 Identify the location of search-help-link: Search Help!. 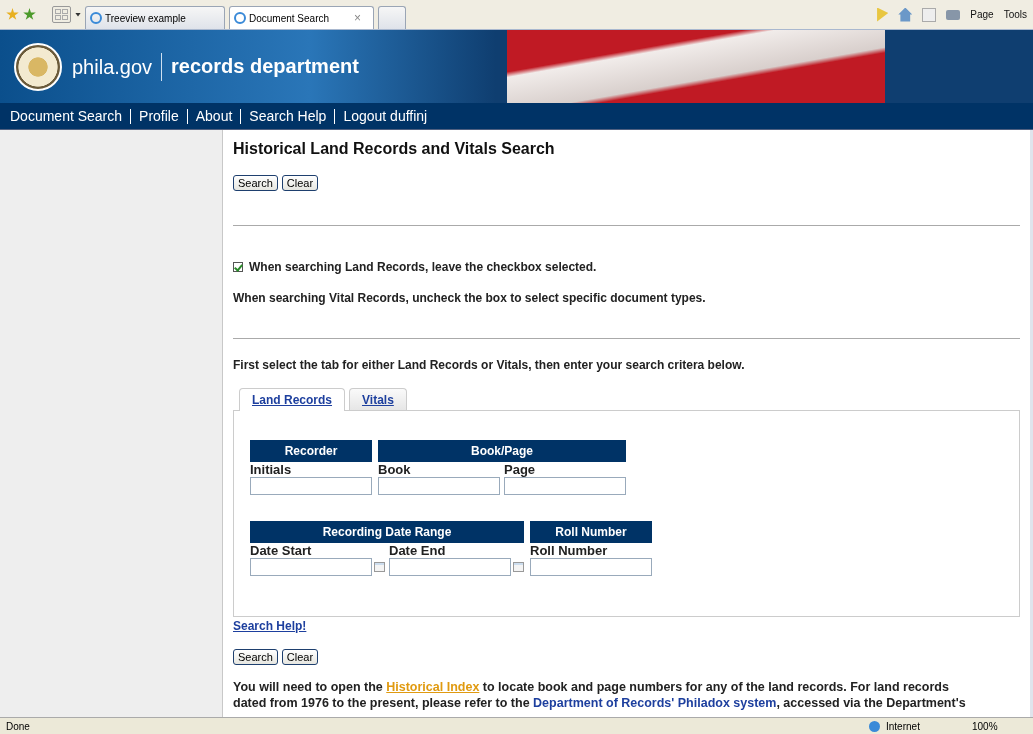
(270, 626).